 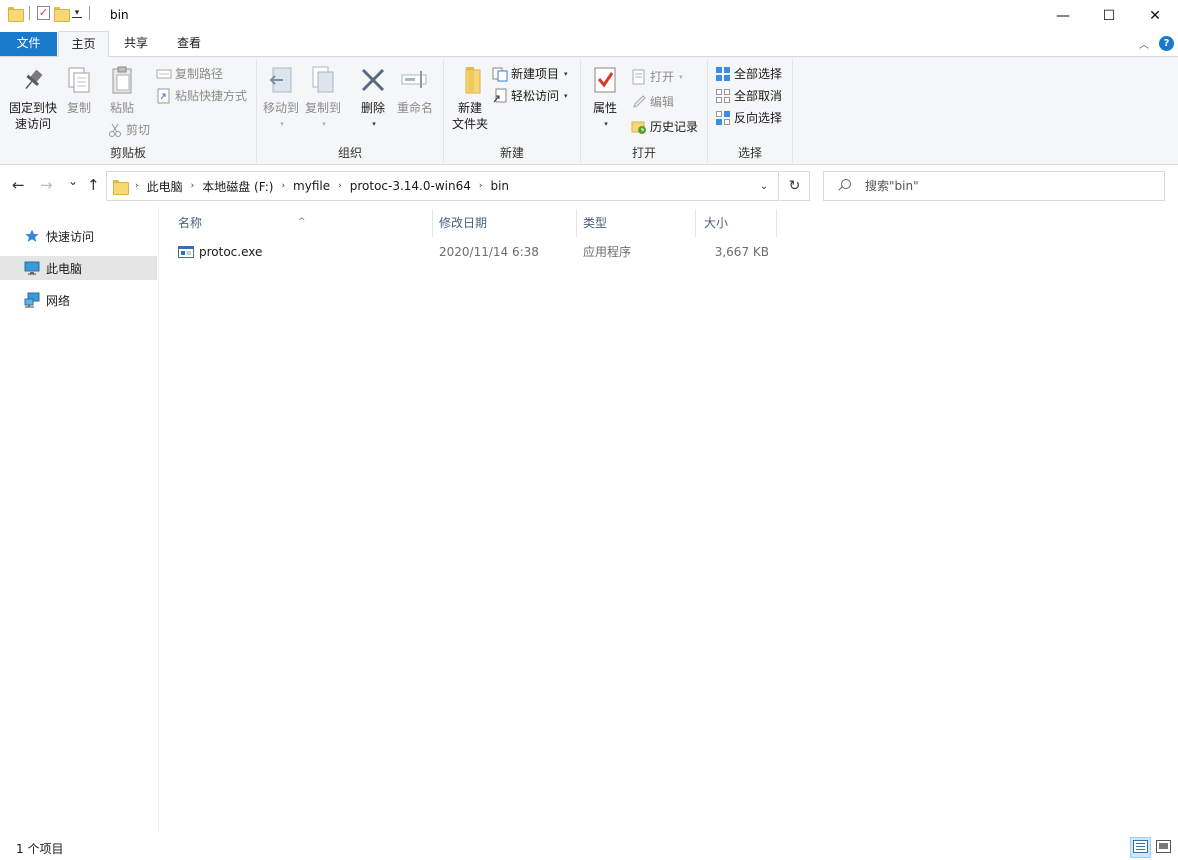 I want to click on column-header-modified: 修改日期, so click(x=505, y=223).